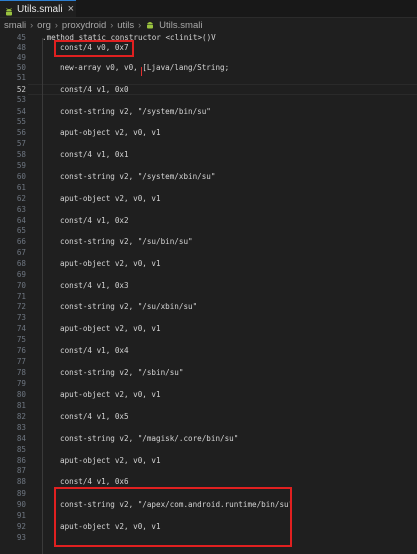 This screenshot has height=554, width=417. I want to click on line-number: 65, so click(21, 230).